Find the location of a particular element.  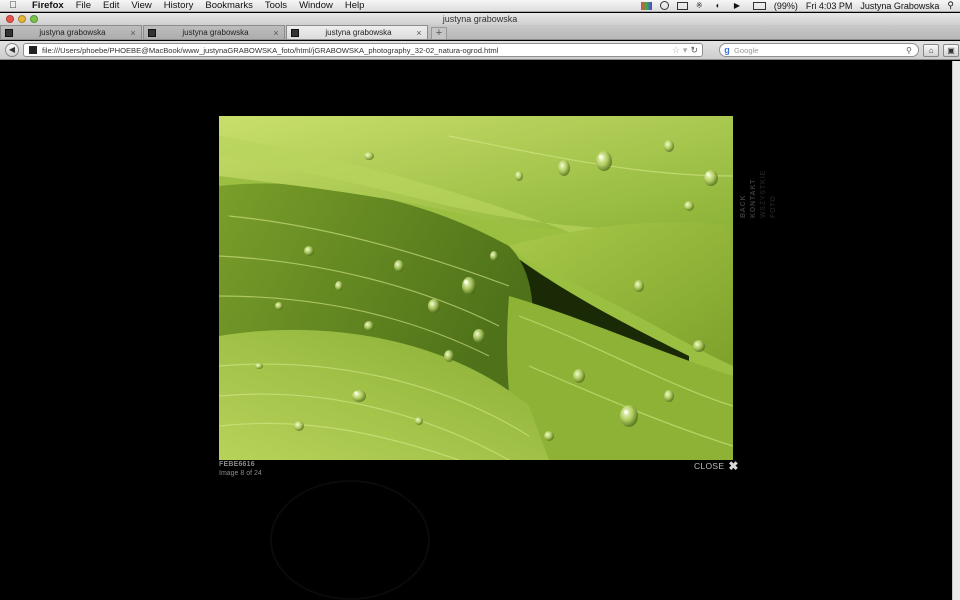

minimize-window-button is located at coordinates (22, 19).